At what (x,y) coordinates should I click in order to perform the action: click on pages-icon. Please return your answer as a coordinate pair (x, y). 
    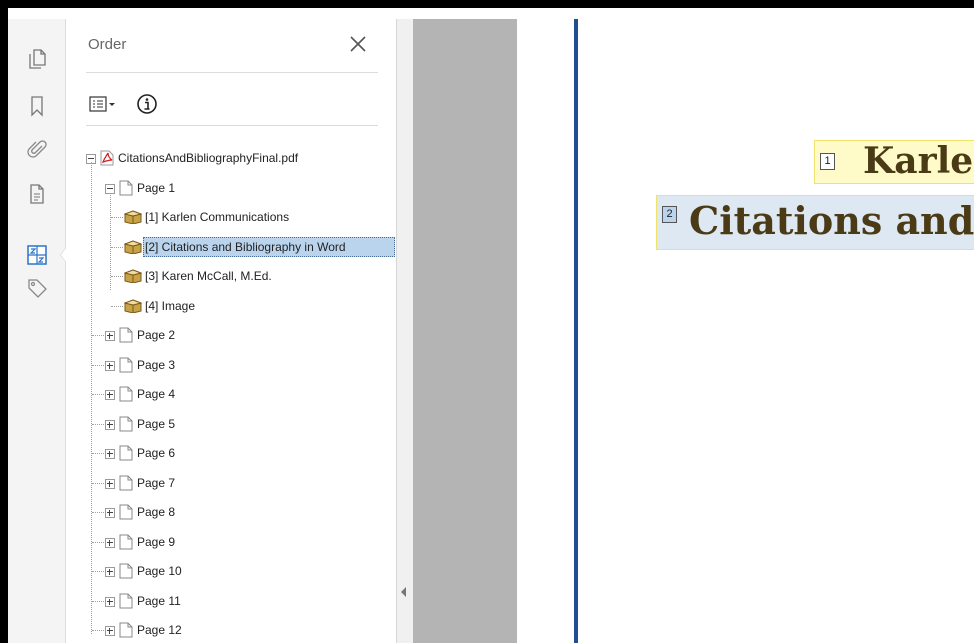
    Looking at the image, I should click on (37, 59).